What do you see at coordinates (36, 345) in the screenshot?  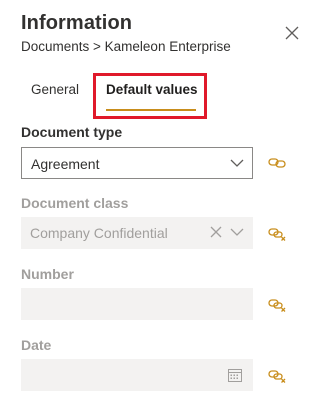 I see `date-label: Date` at bounding box center [36, 345].